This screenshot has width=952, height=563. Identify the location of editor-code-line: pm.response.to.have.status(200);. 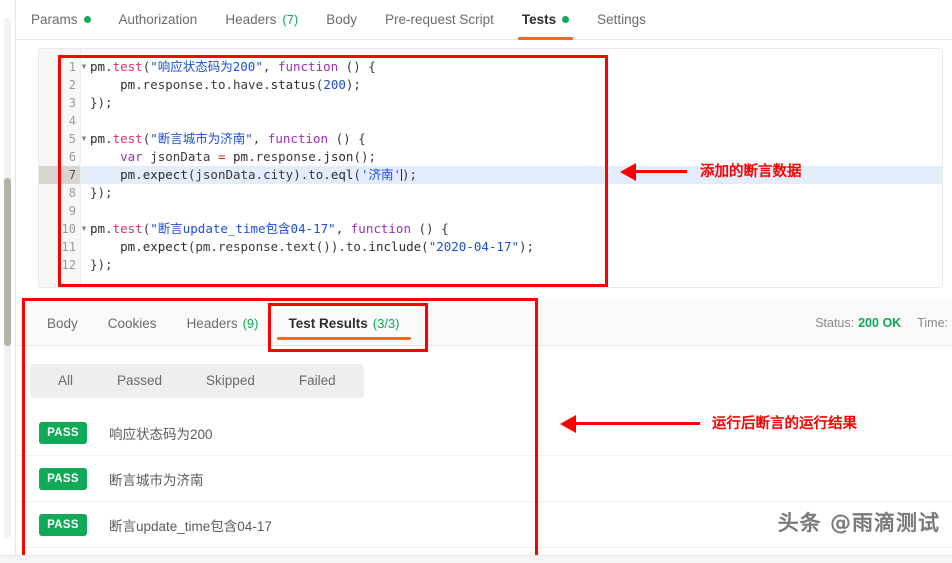
(511, 85).